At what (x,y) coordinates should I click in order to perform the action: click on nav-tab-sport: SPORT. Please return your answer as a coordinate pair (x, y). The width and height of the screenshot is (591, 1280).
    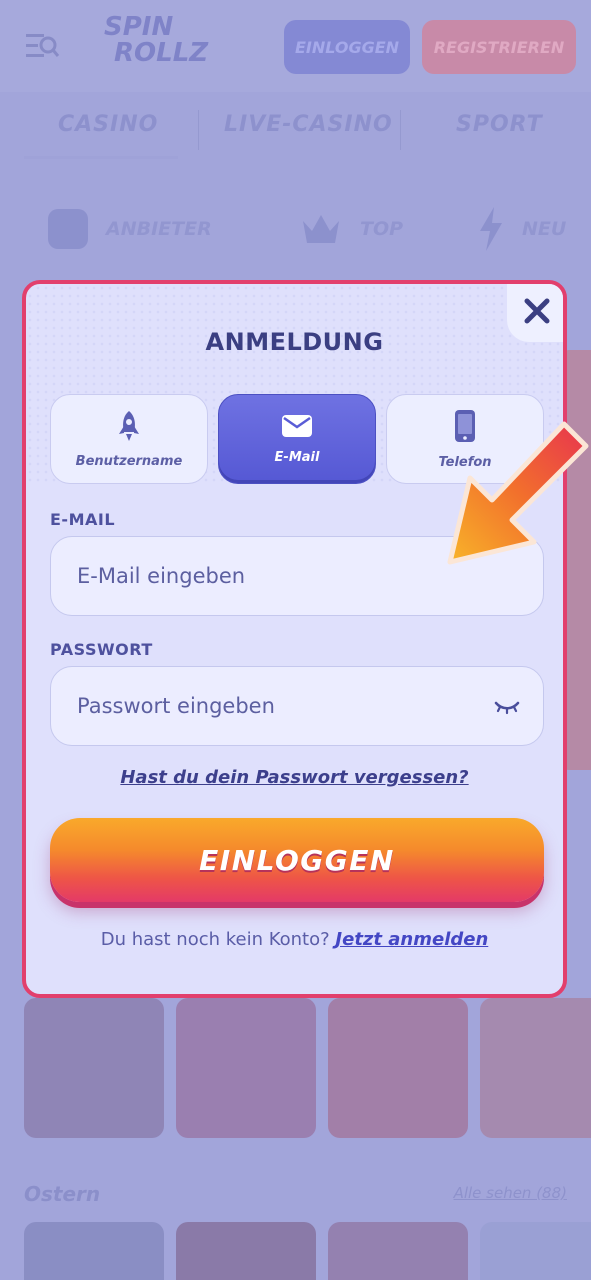
    Looking at the image, I should click on (499, 124).